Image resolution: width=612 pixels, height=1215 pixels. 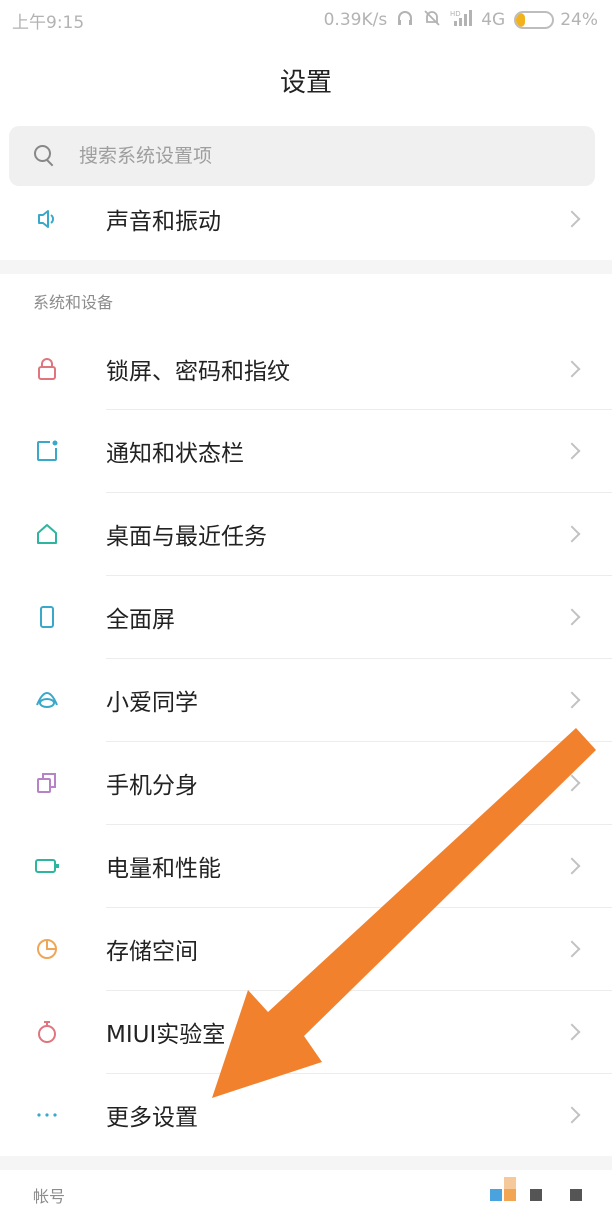 I want to click on xiaoai-icon, so click(x=47, y=700).